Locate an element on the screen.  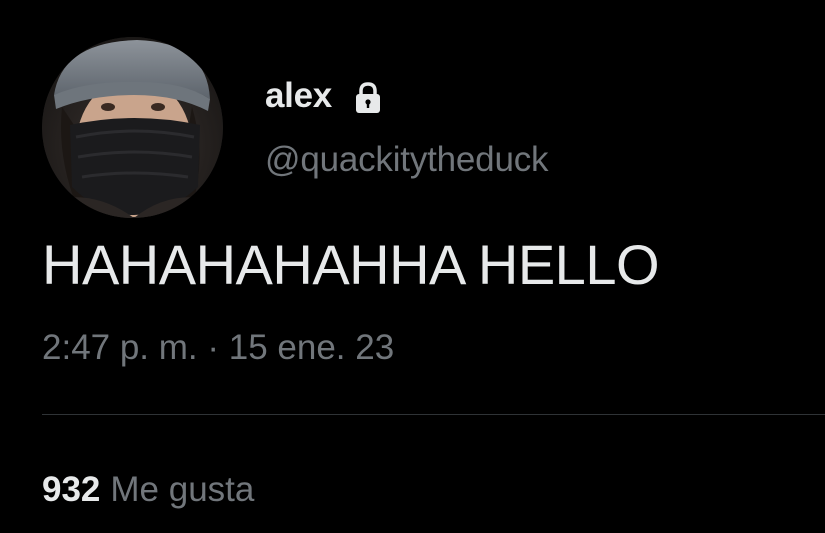
divider is located at coordinates (433, 414).